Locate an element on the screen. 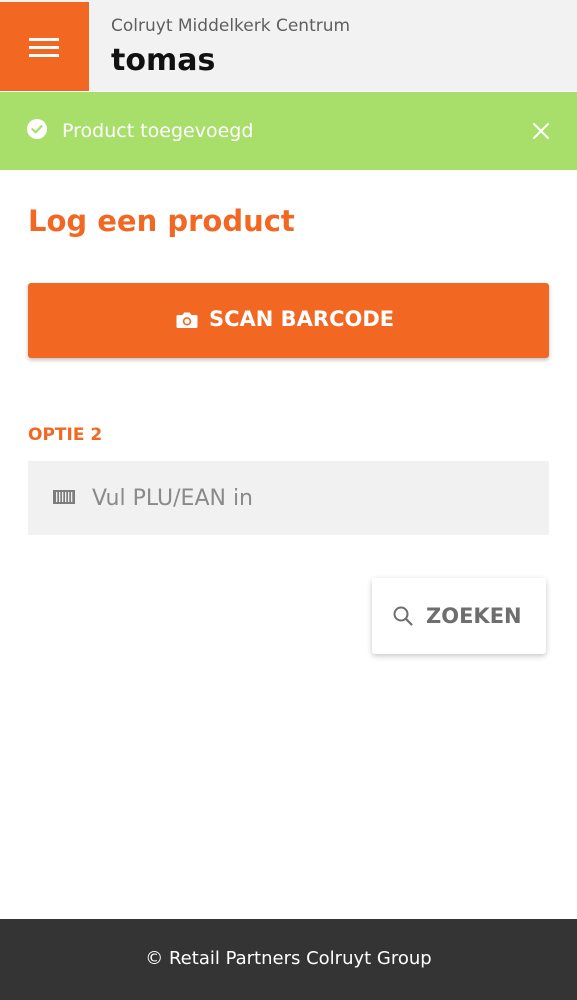  user-name: tomas is located at coordinates (163, 60).